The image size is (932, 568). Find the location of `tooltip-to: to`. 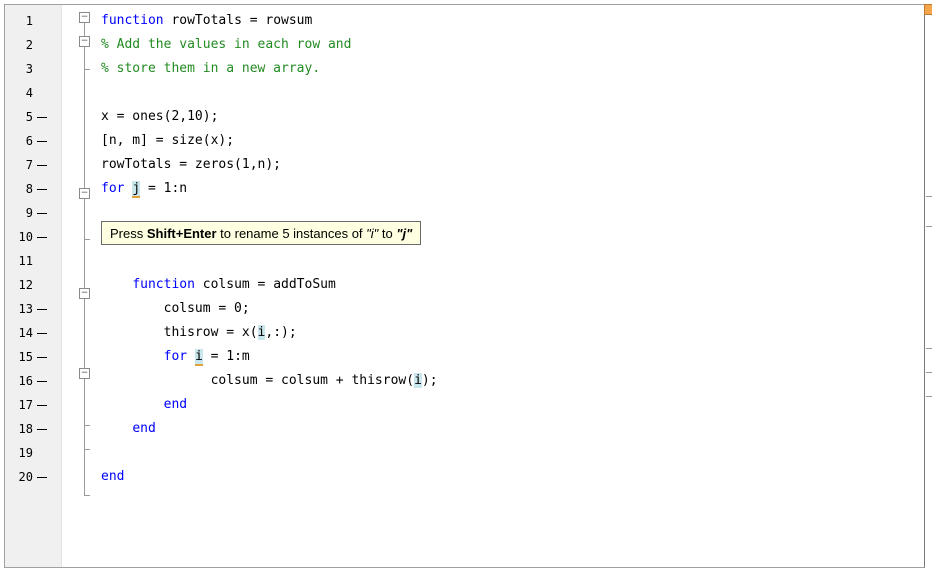

tooltip-to: to is located at coordinates (387, 233).